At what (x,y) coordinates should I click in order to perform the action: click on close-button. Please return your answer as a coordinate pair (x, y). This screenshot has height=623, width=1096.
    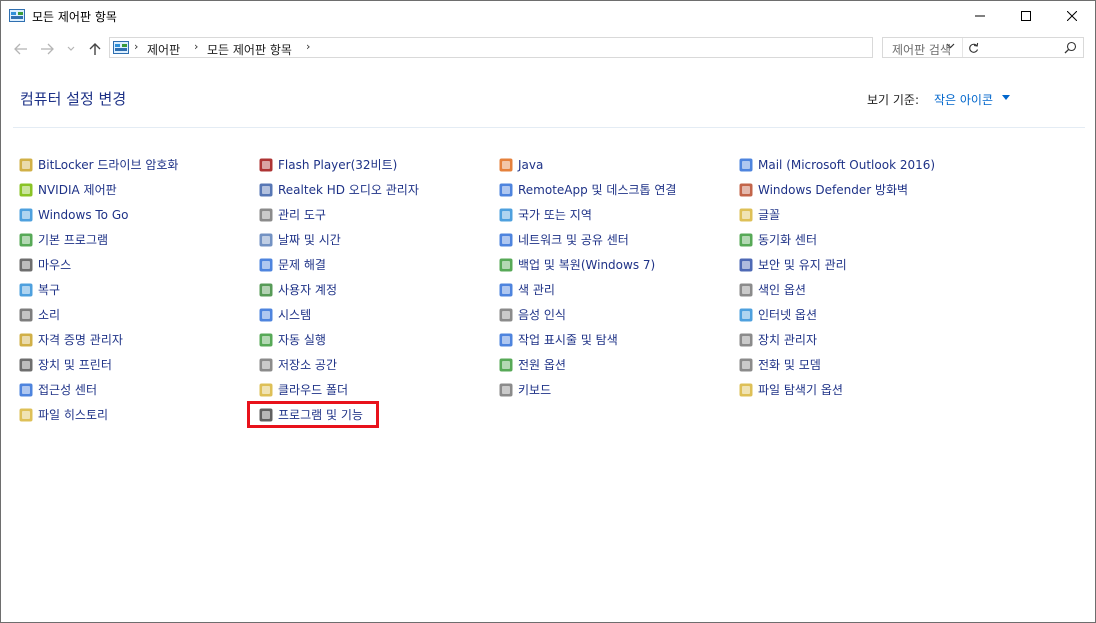
    Looking at the image, I should click on (1072, 16).